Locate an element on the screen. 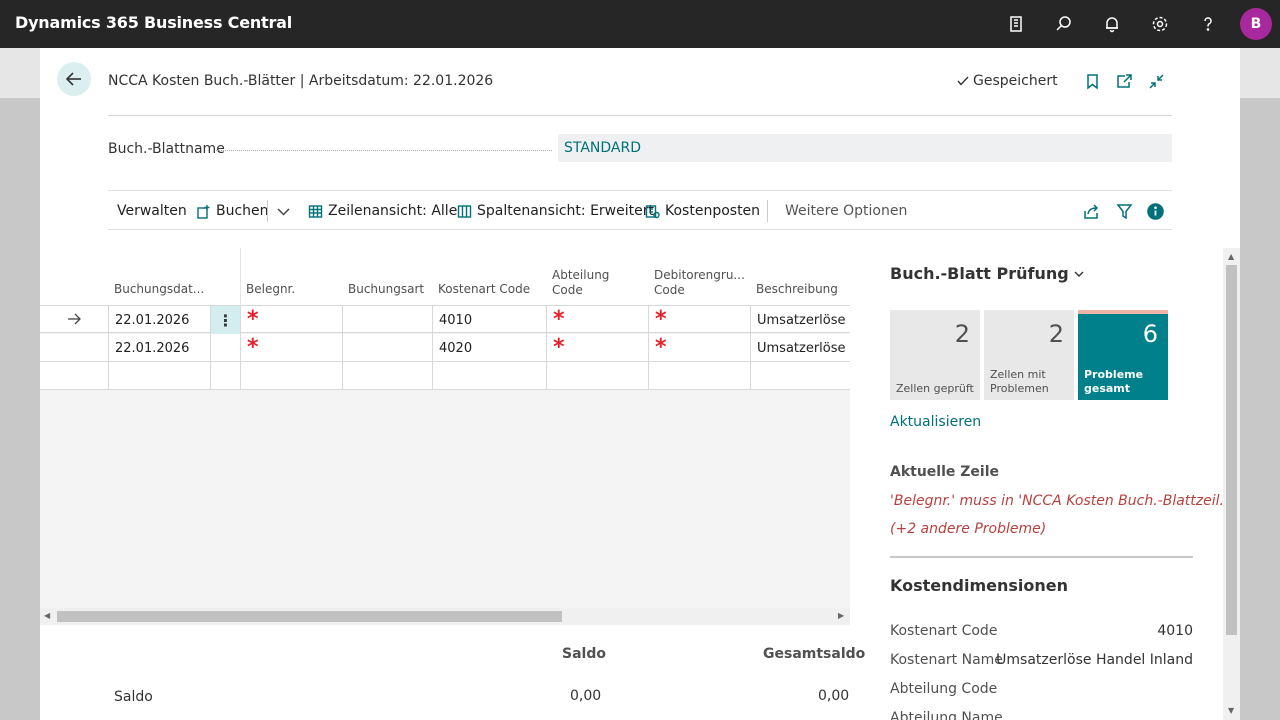 This screenshot has height=720, width=1280. dim-label: Abteilung Code is located at coordinates (944, 689).